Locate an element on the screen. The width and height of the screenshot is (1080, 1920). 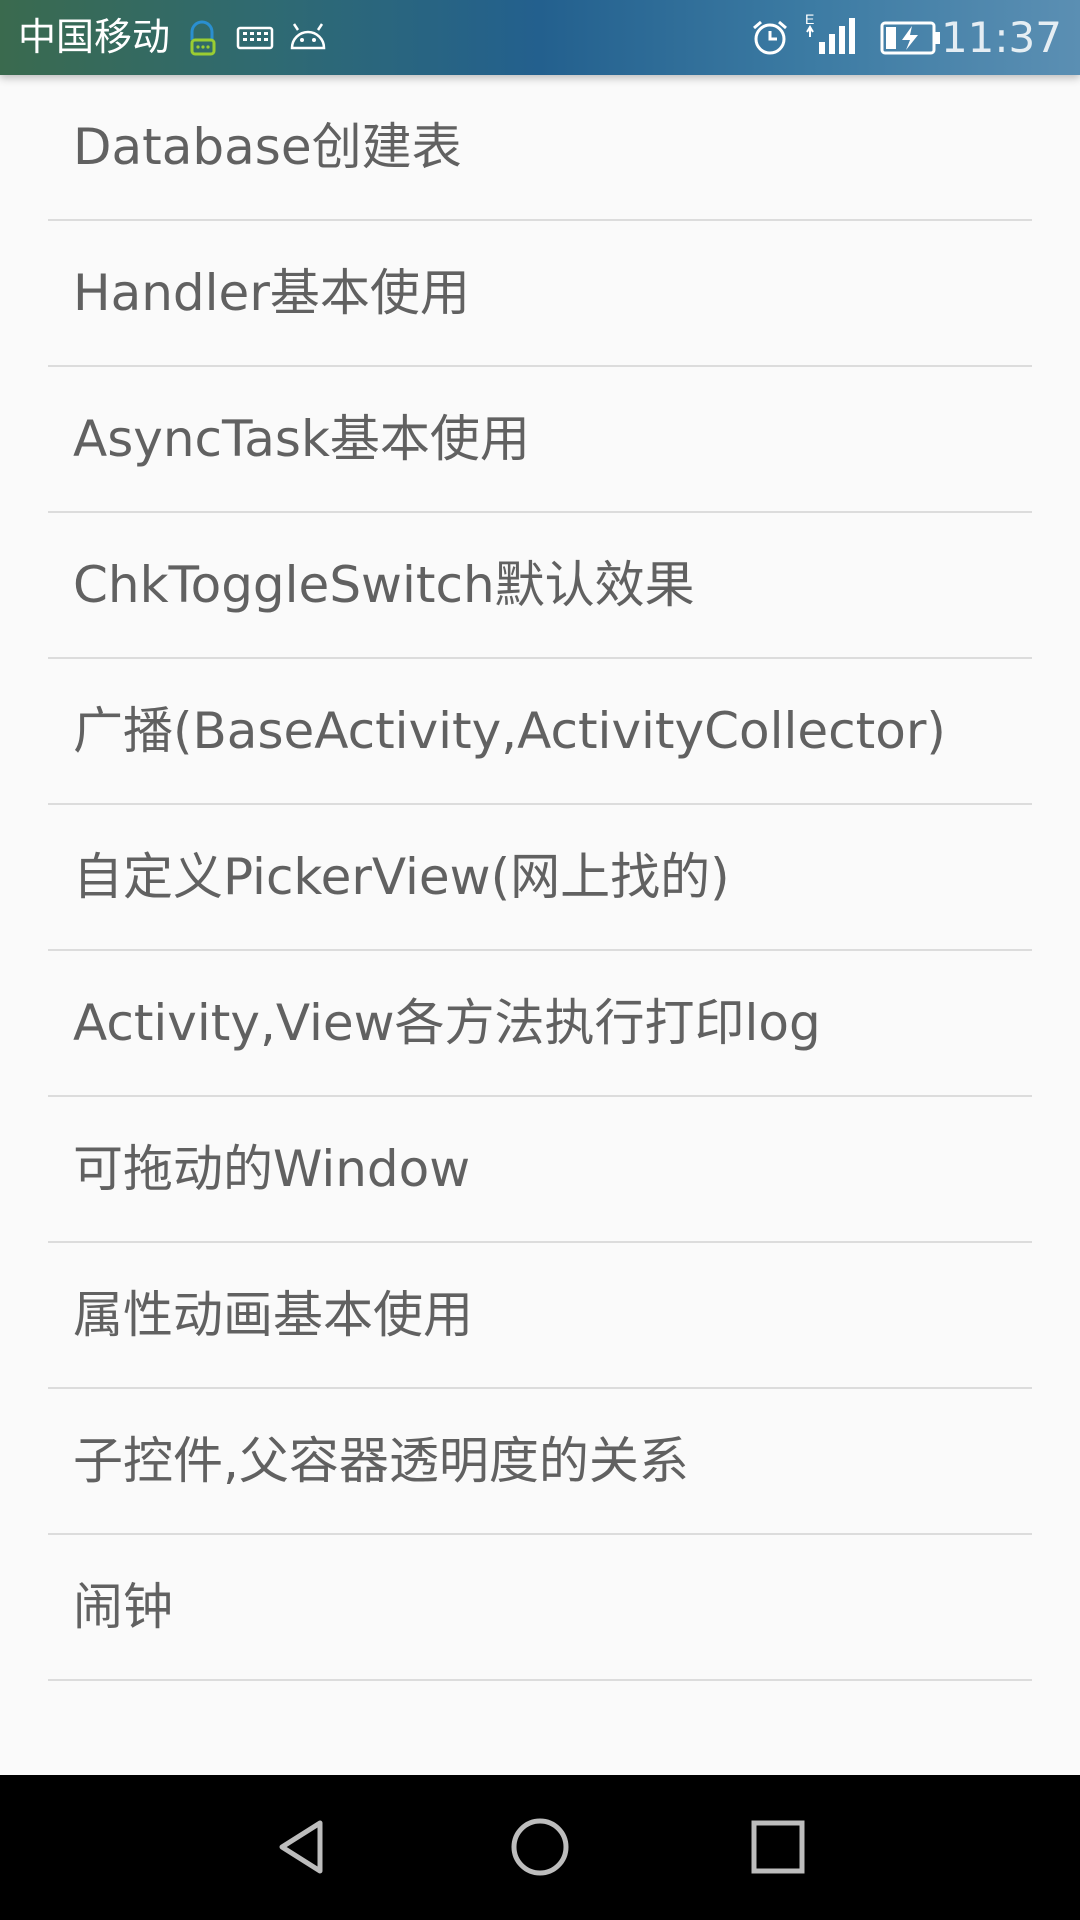
navigation-bar is located at coordinates (540, 1847).